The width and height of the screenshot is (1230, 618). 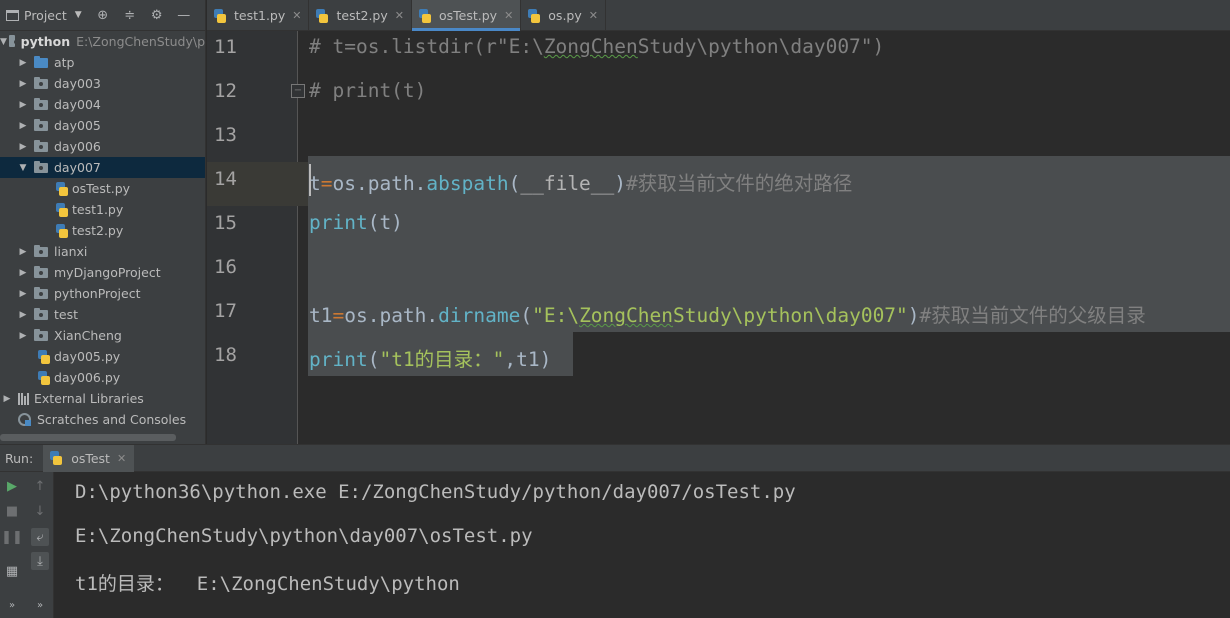 What do you see at coordinates (88, 437) in the screenshot?
I see `horizontal-scrollbar` at bounding box center [88, 437].